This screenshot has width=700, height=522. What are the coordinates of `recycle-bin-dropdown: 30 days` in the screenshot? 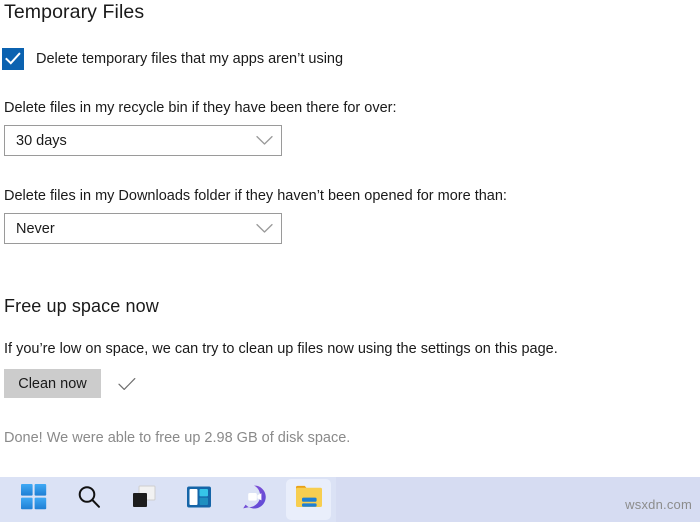 It's located at (143, 140).